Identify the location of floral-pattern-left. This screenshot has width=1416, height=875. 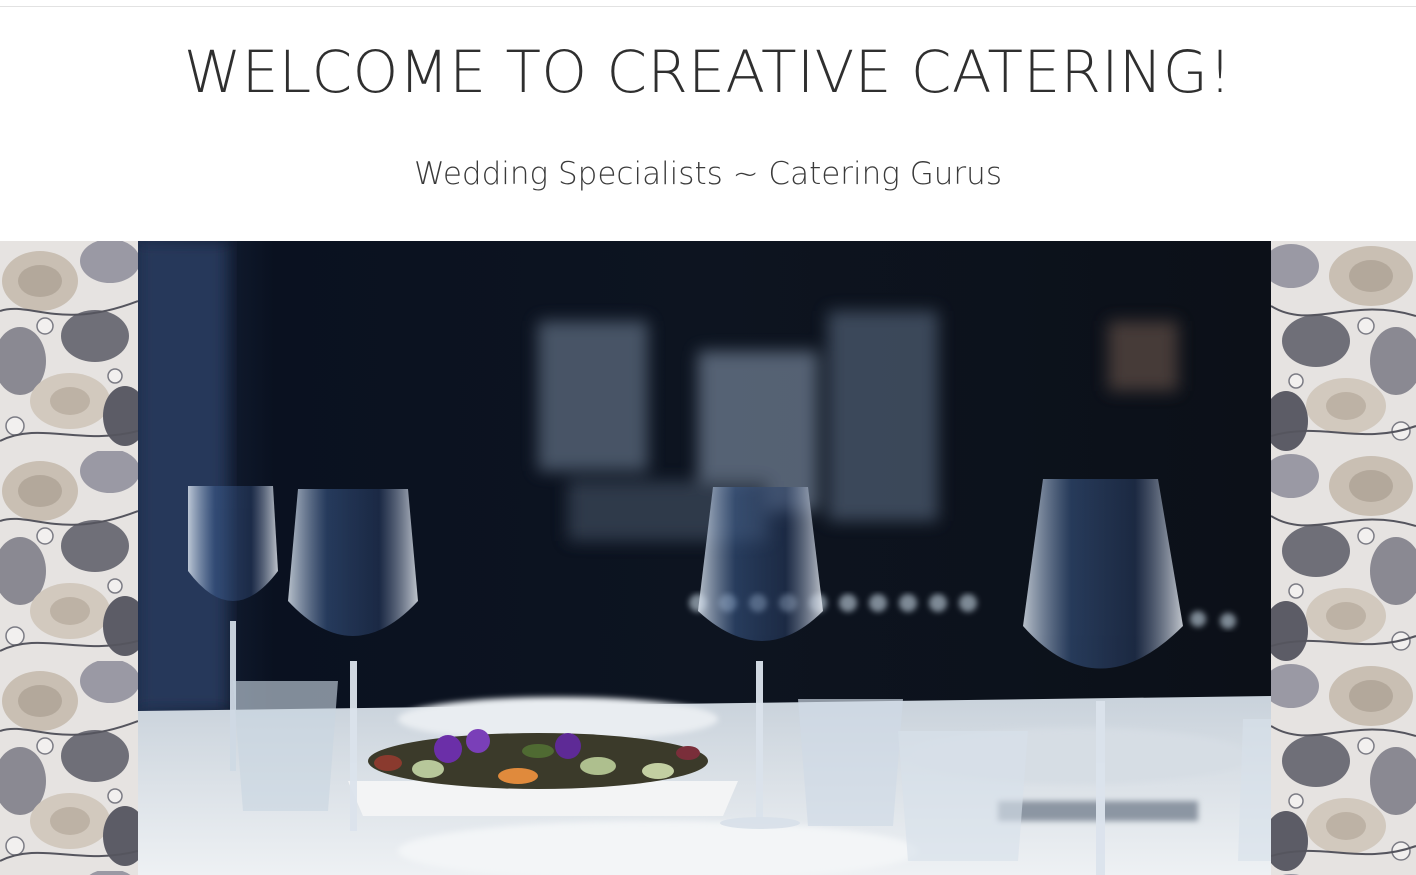
(69, 558).